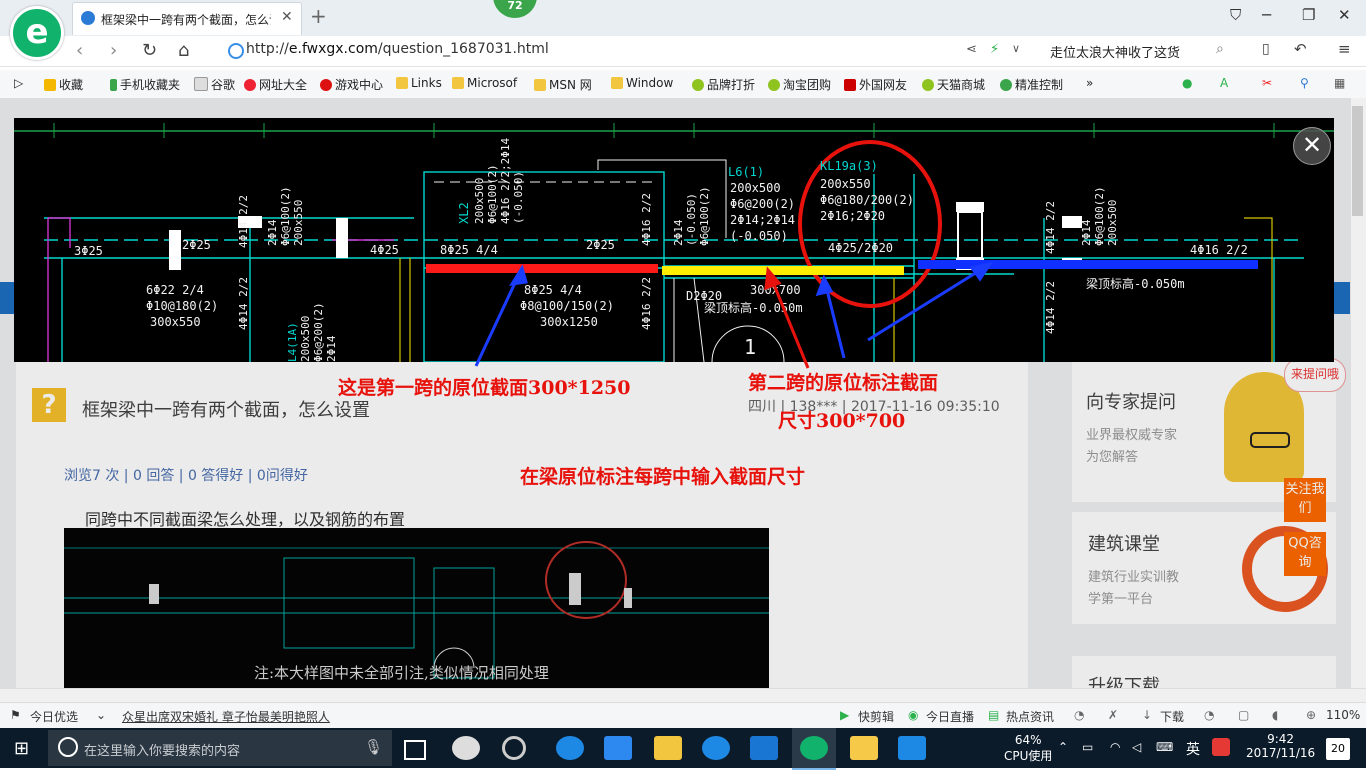 The height and width of the screenshot is (770, 1366). I want to click on scissors-icon: ✂, so click(1267, 83).